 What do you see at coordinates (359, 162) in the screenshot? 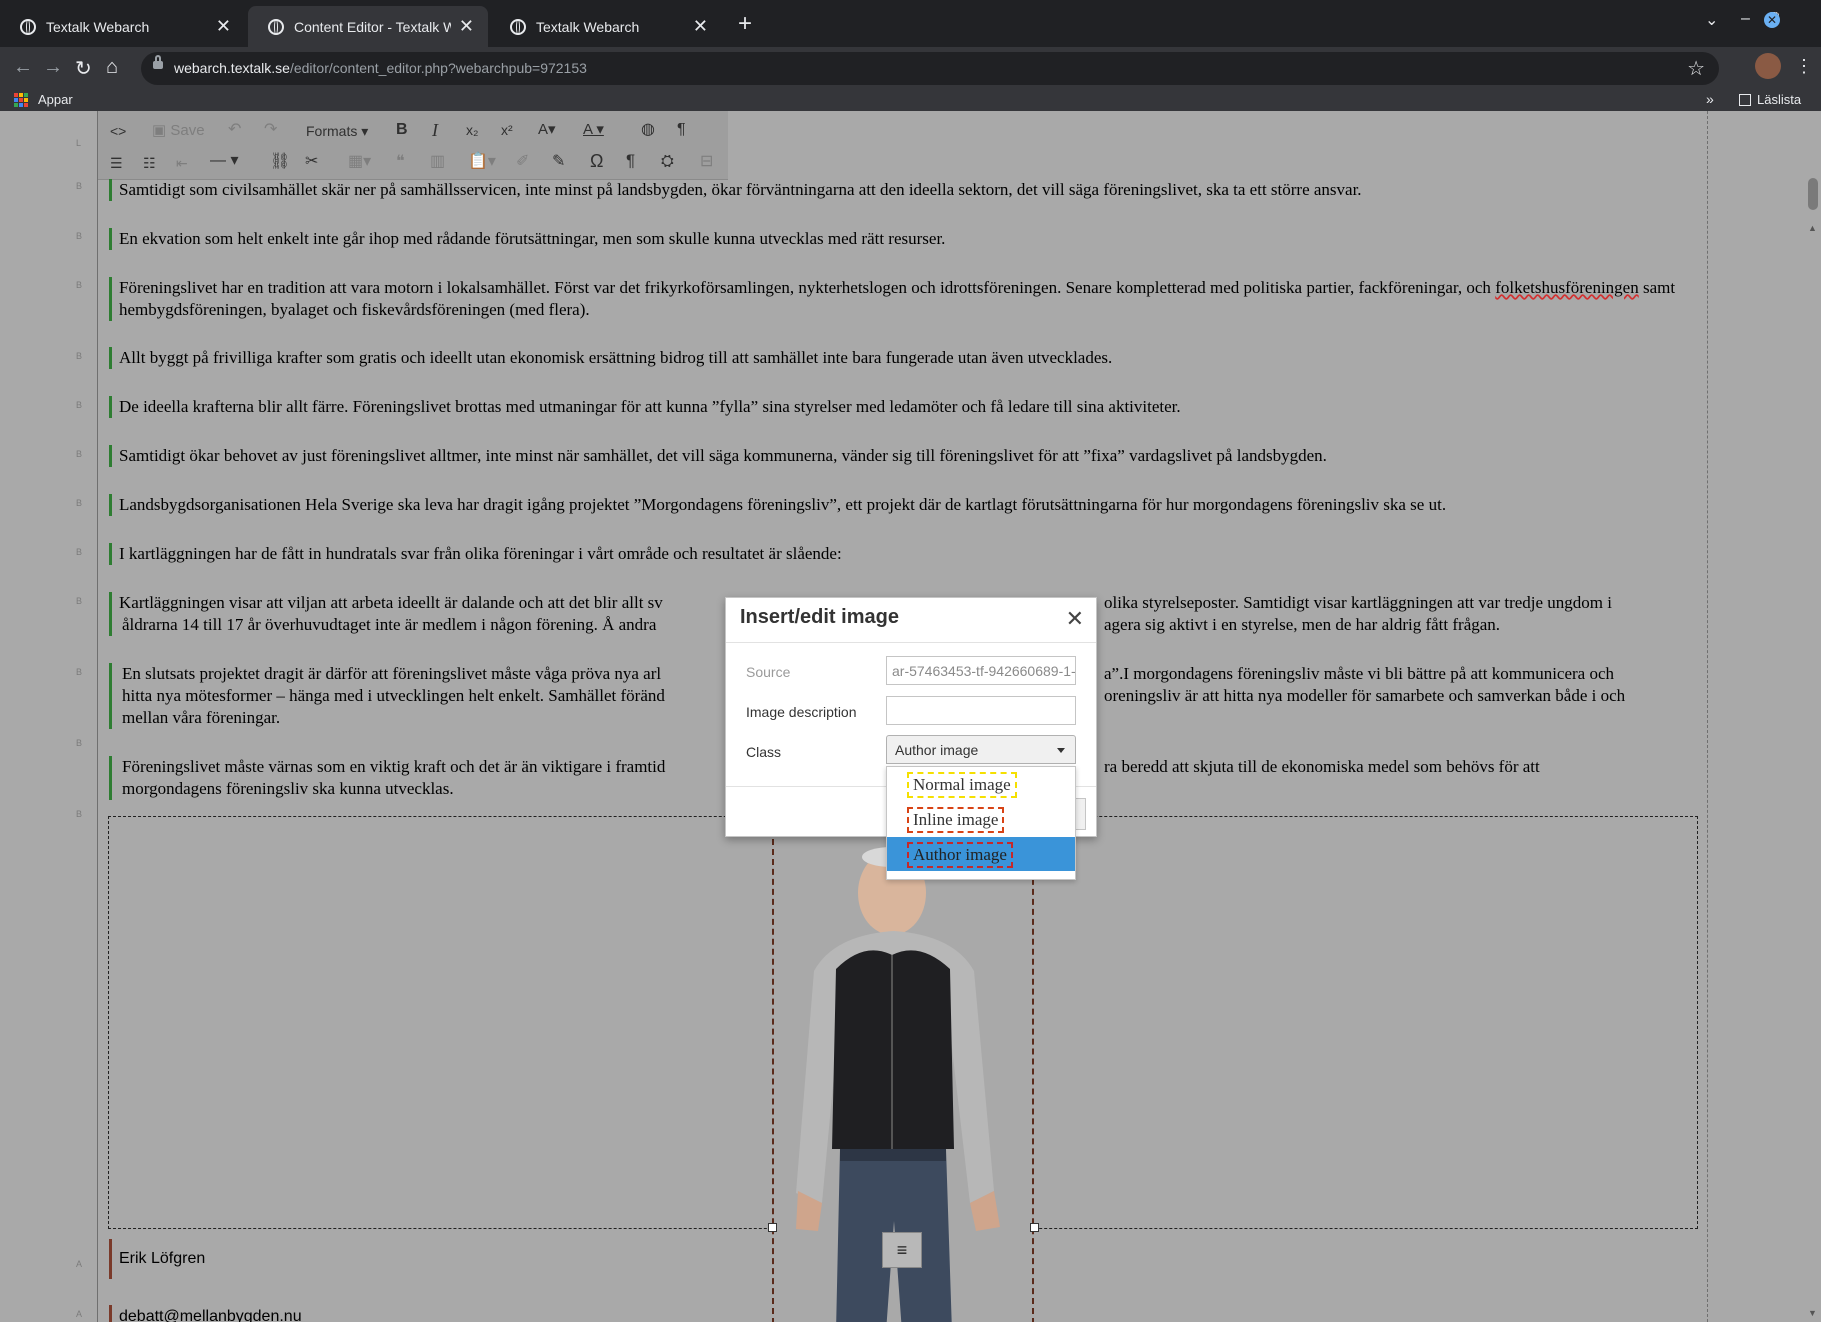
I see `table-icon: ▦▾` at bounding box center [359, 162].